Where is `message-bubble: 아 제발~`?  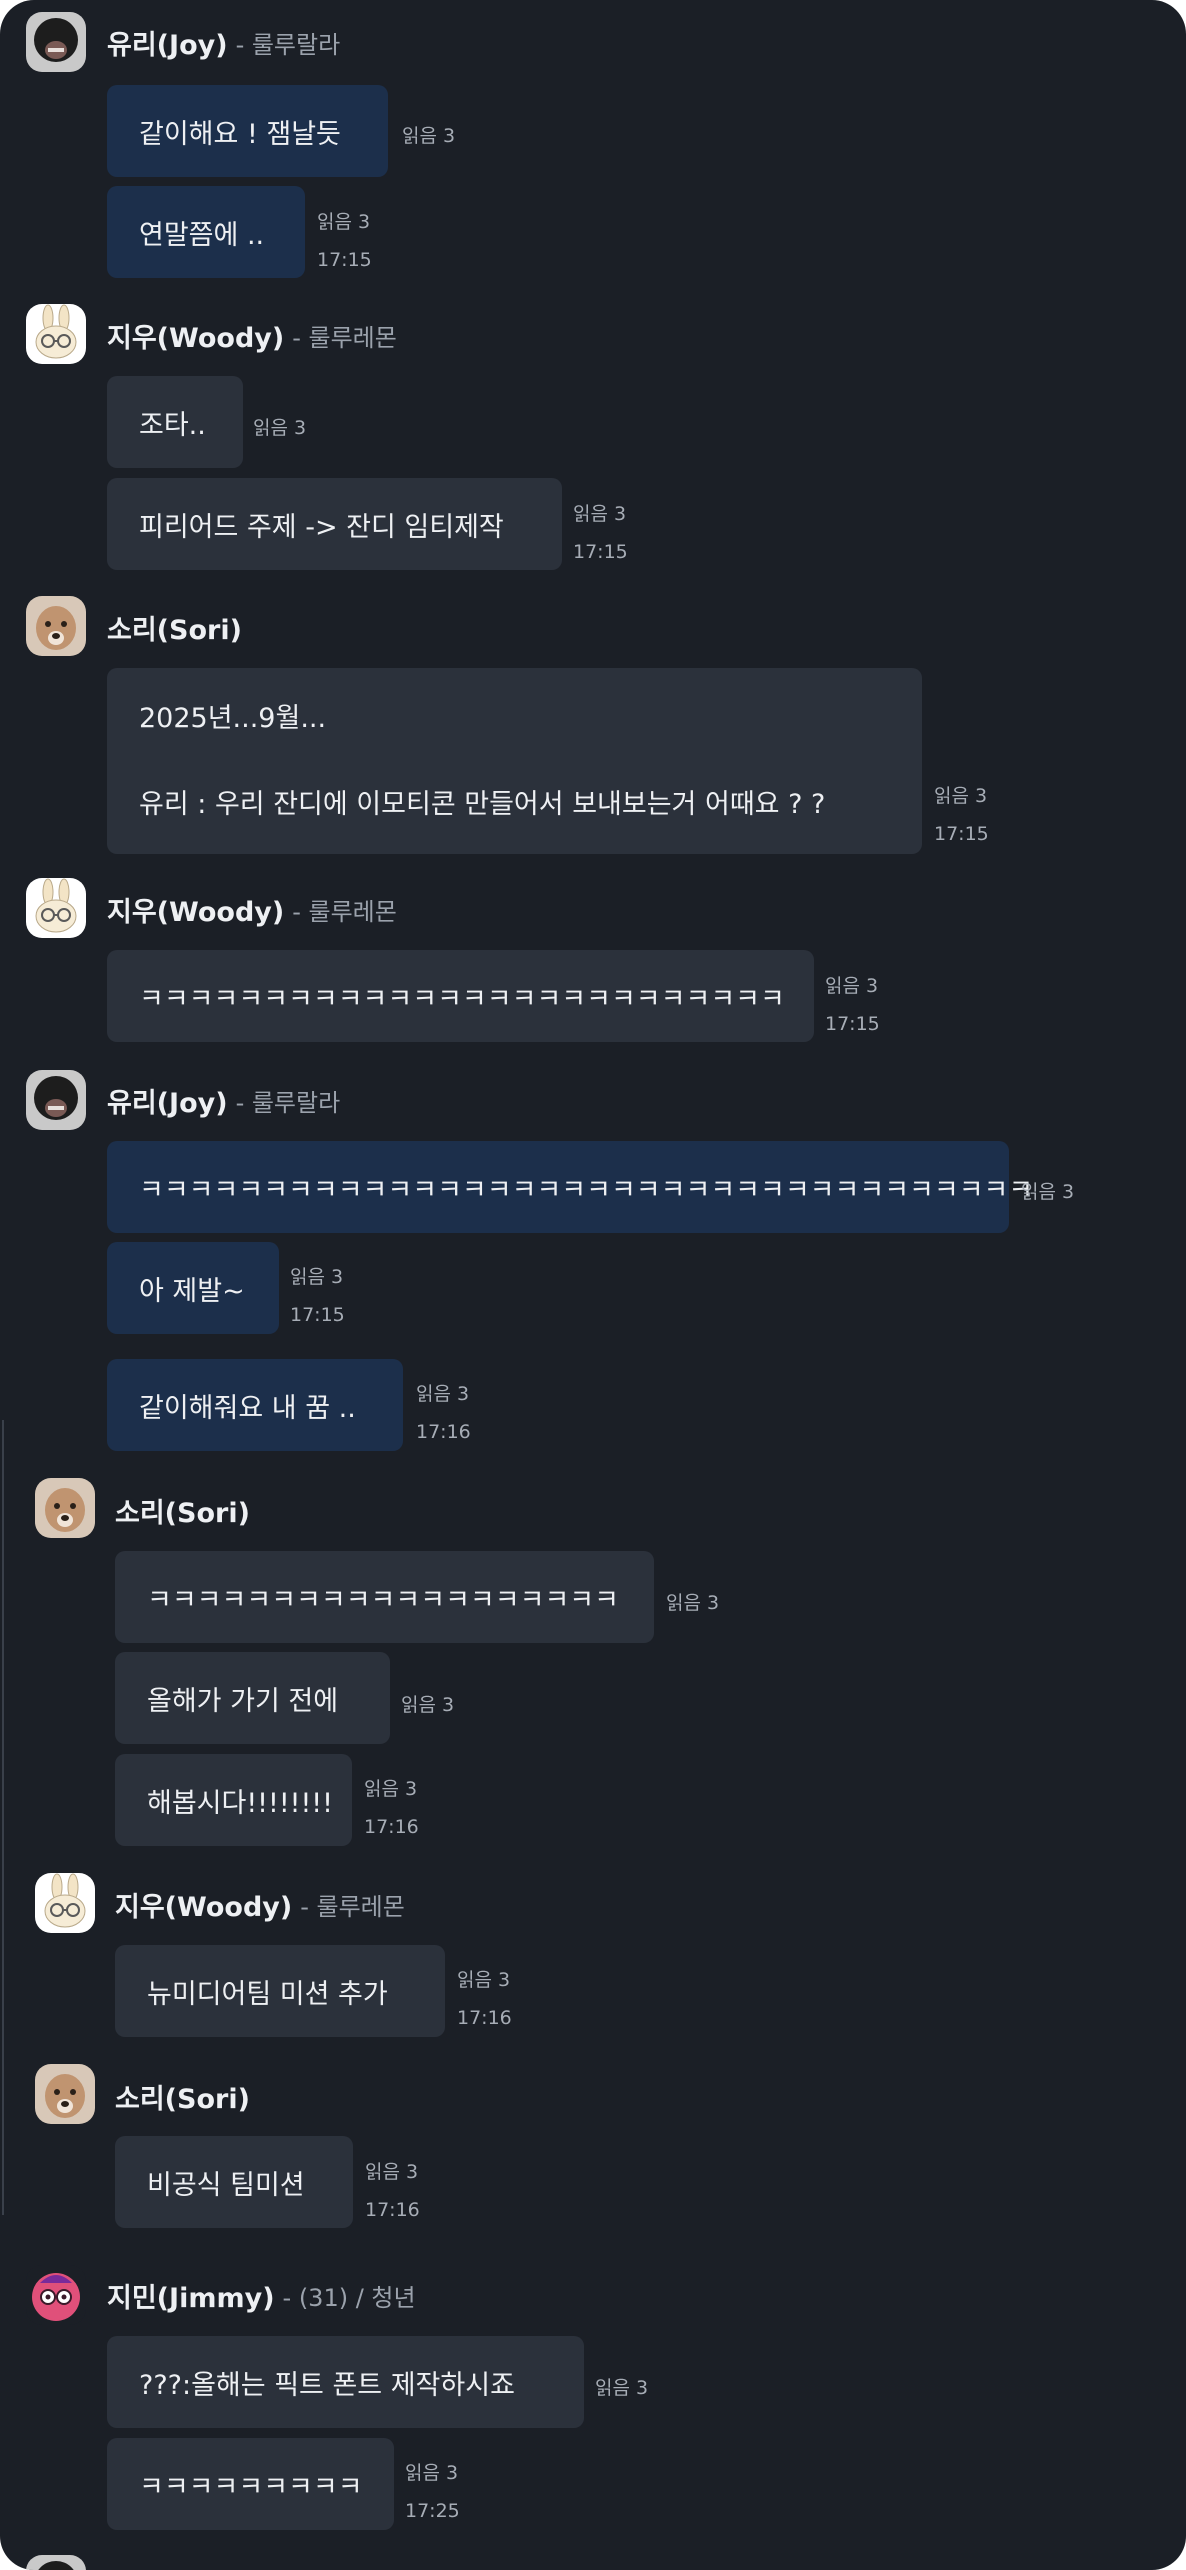 message-bubble: 아 제발~ is located at coordinates (193, 1288).